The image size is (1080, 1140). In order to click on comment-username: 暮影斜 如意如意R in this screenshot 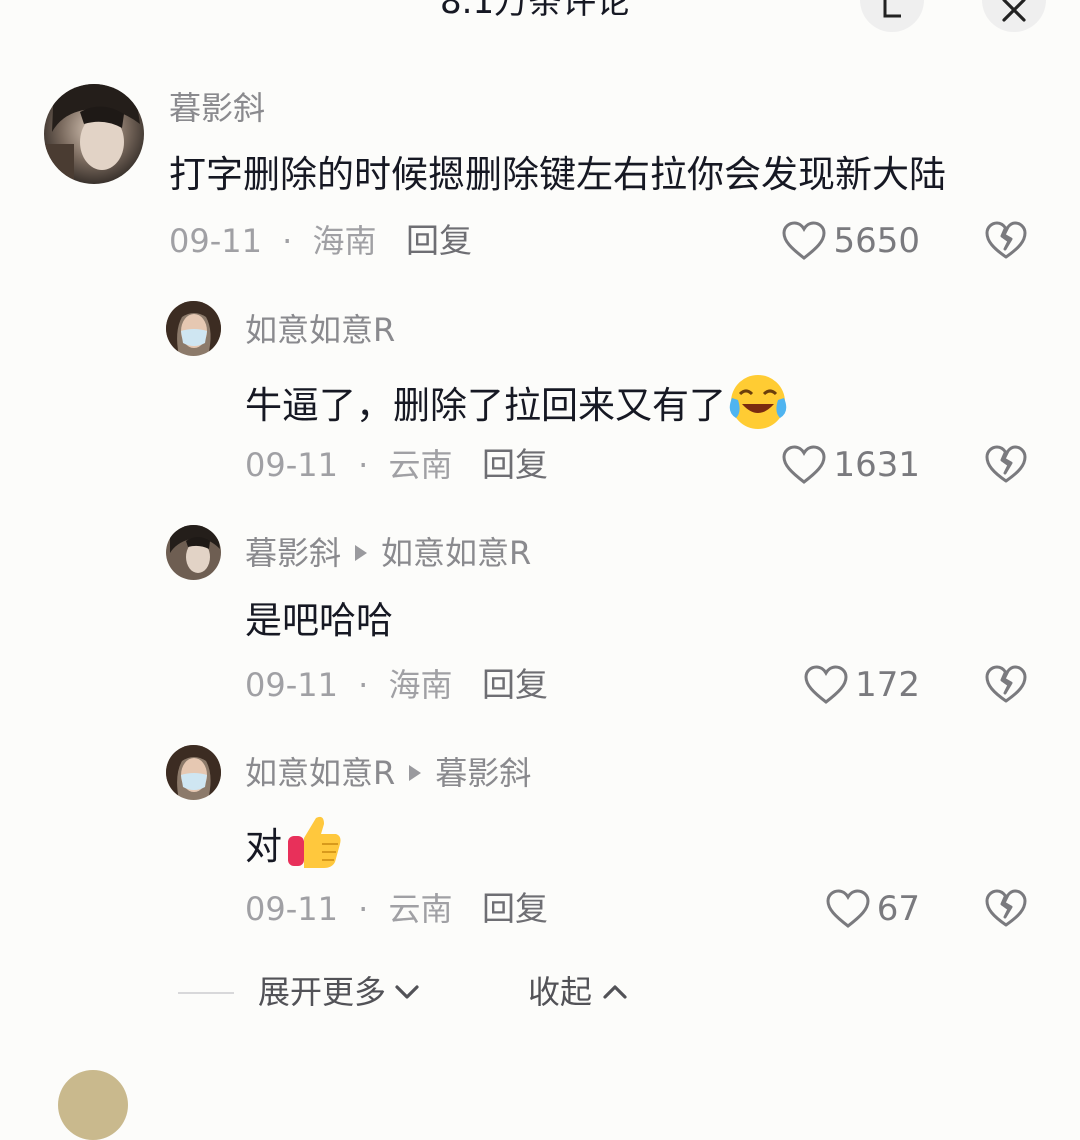, I will do `click(388, 553)`.